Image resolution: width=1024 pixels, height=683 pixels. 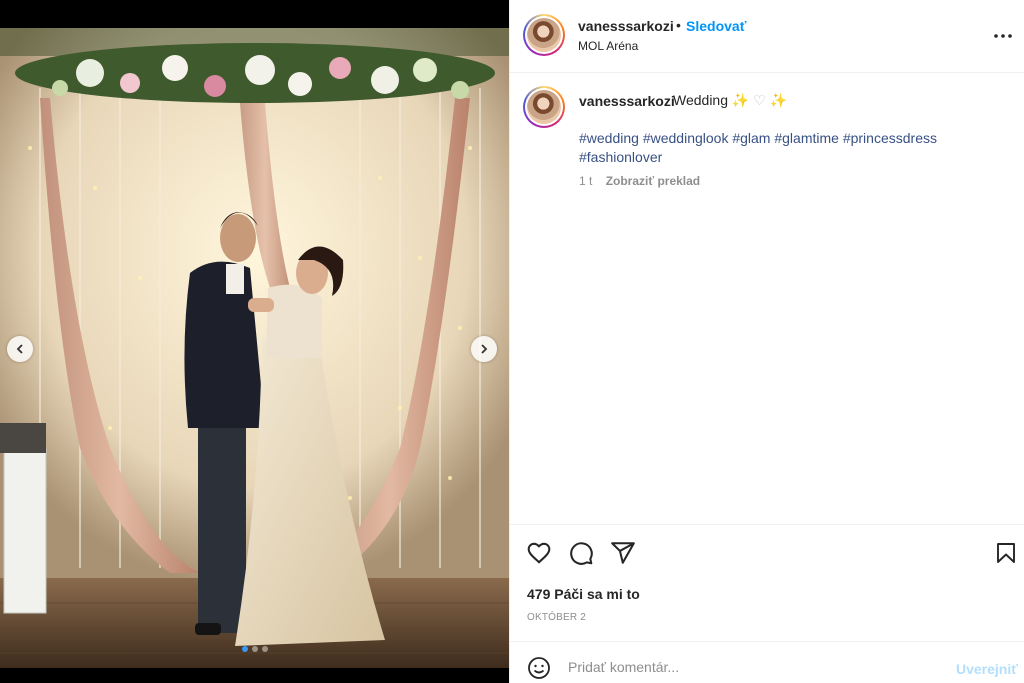 What do you see at coordinates (1003, 36) in the screenshot?
I see `more-options-icon` at bounding box center [1003, 36].